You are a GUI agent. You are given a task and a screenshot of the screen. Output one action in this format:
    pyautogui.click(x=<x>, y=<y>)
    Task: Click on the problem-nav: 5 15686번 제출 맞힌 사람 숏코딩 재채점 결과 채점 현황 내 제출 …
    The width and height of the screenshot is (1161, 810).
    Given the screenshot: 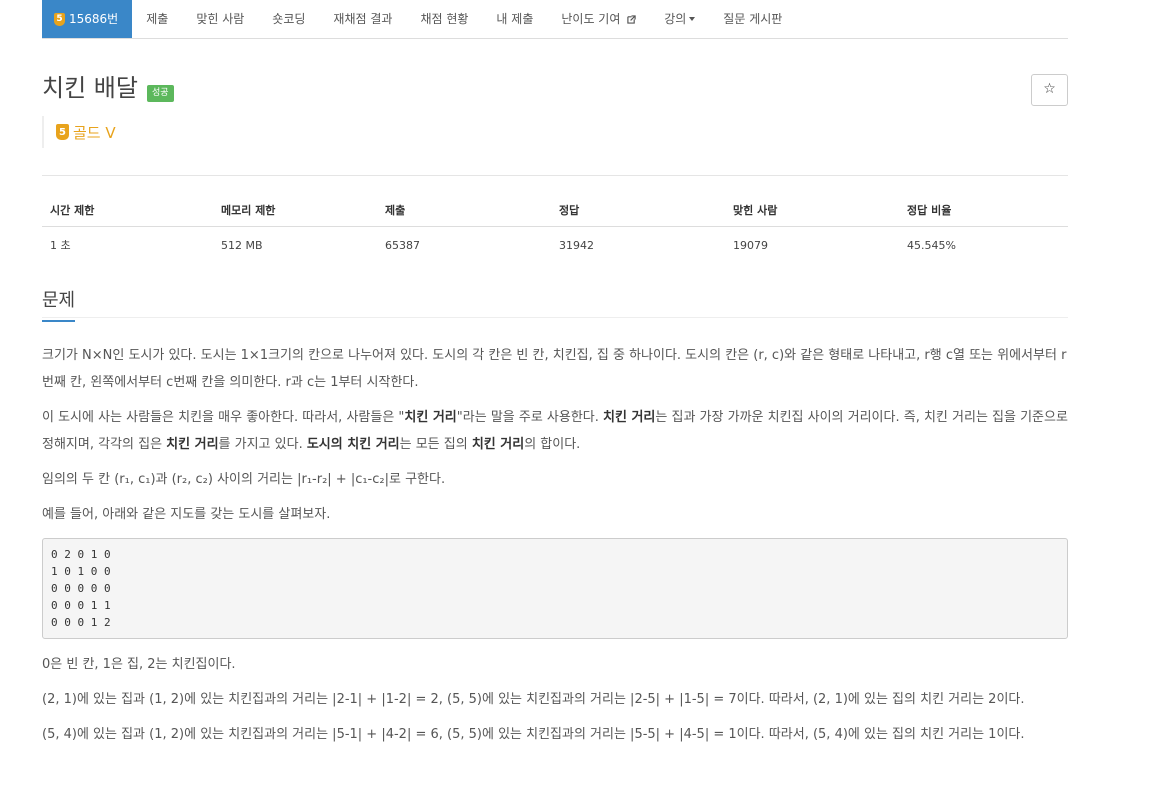 What is the action you would take?
    pyautogui.click(x=555, y=19)
    